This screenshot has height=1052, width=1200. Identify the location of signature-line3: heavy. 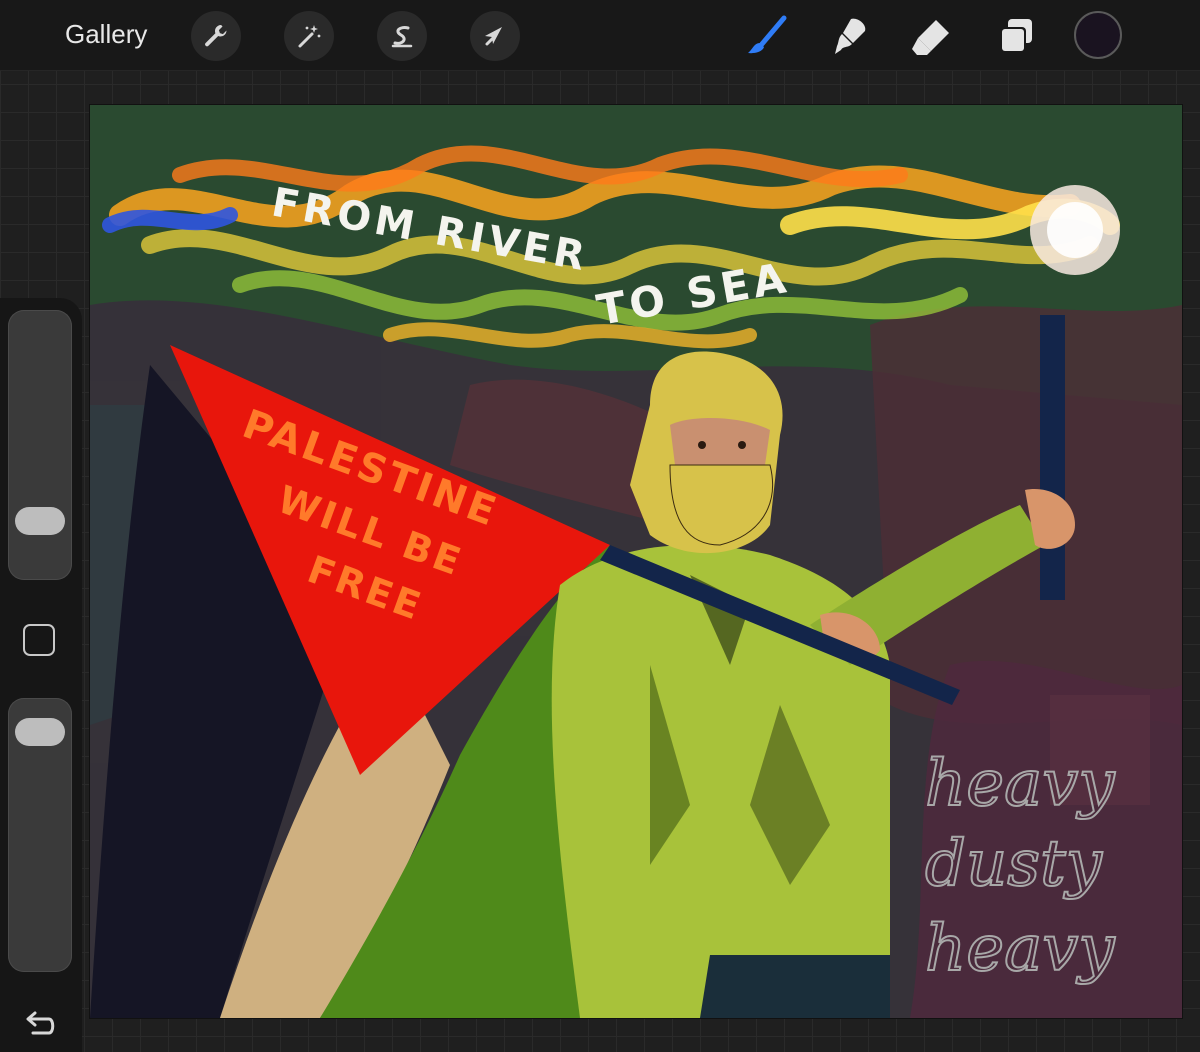
(1020, 949).